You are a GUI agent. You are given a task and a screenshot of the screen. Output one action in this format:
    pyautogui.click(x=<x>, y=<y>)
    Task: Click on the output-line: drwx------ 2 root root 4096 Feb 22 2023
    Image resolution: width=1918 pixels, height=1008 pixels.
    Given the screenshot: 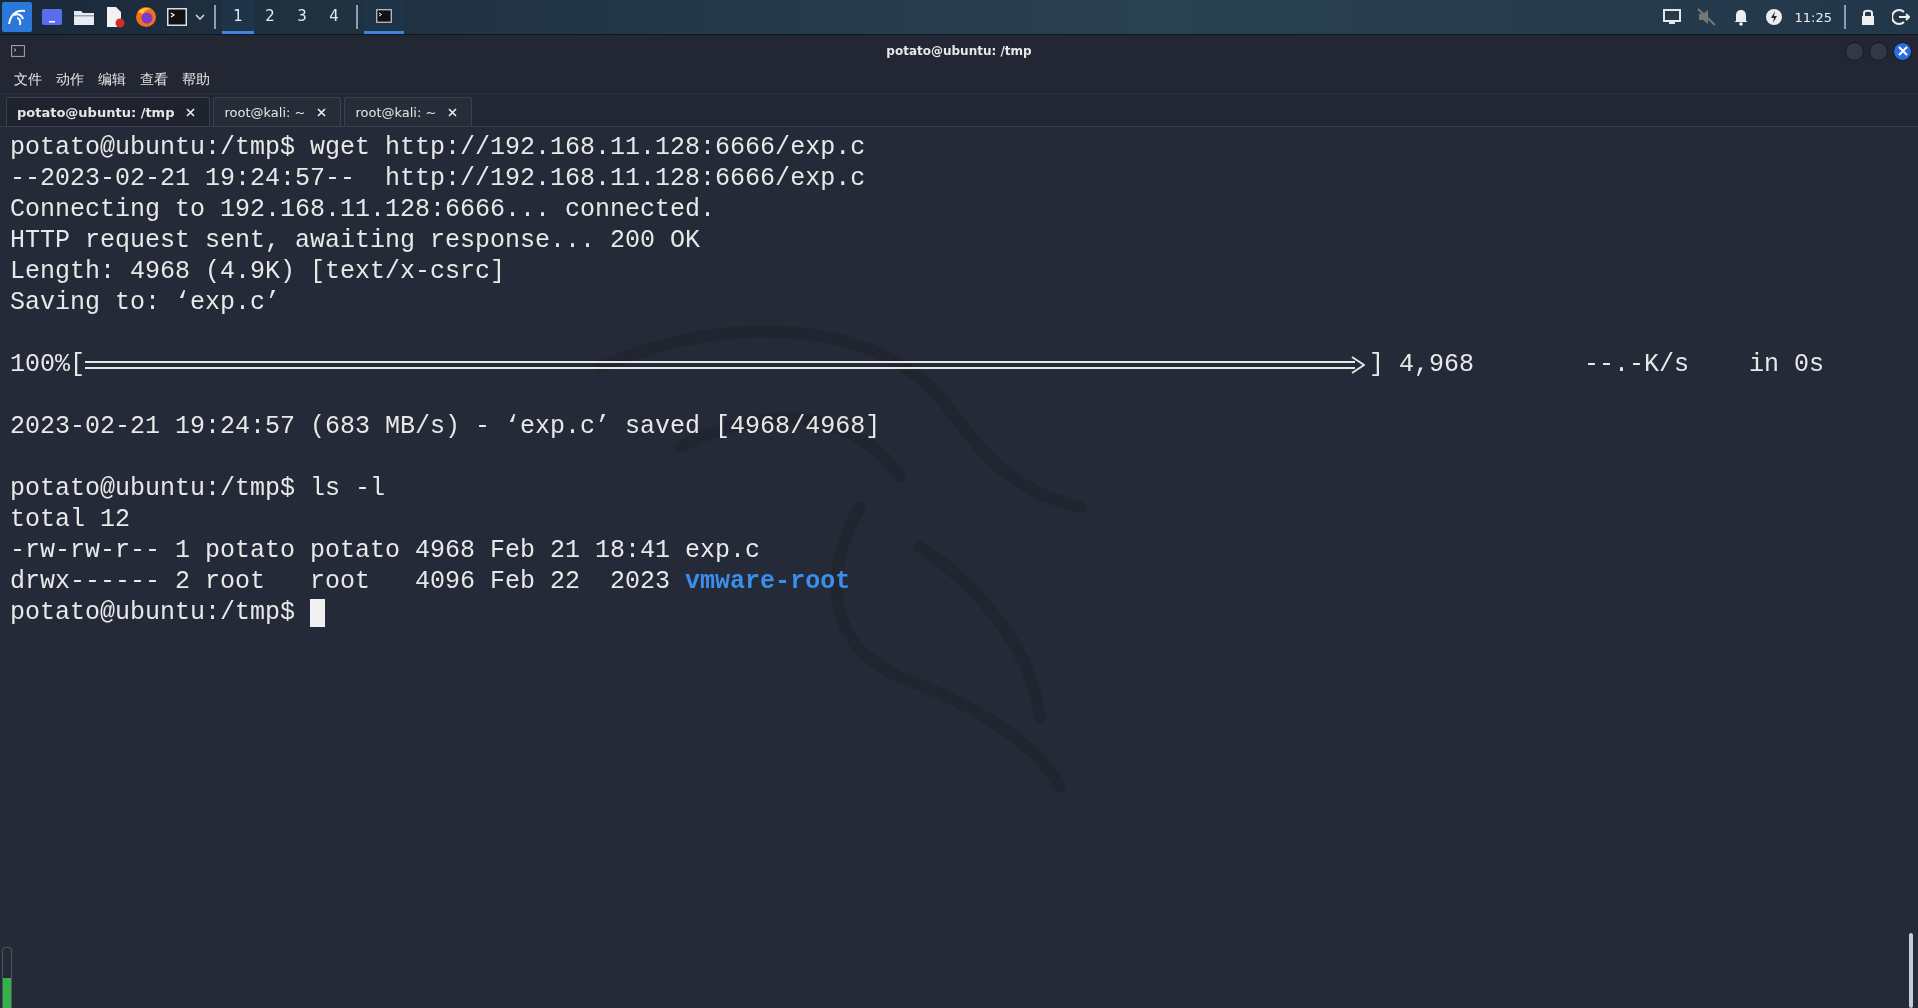 What is the action you would take?
    pyautogui.click(x=340, y=581)
    